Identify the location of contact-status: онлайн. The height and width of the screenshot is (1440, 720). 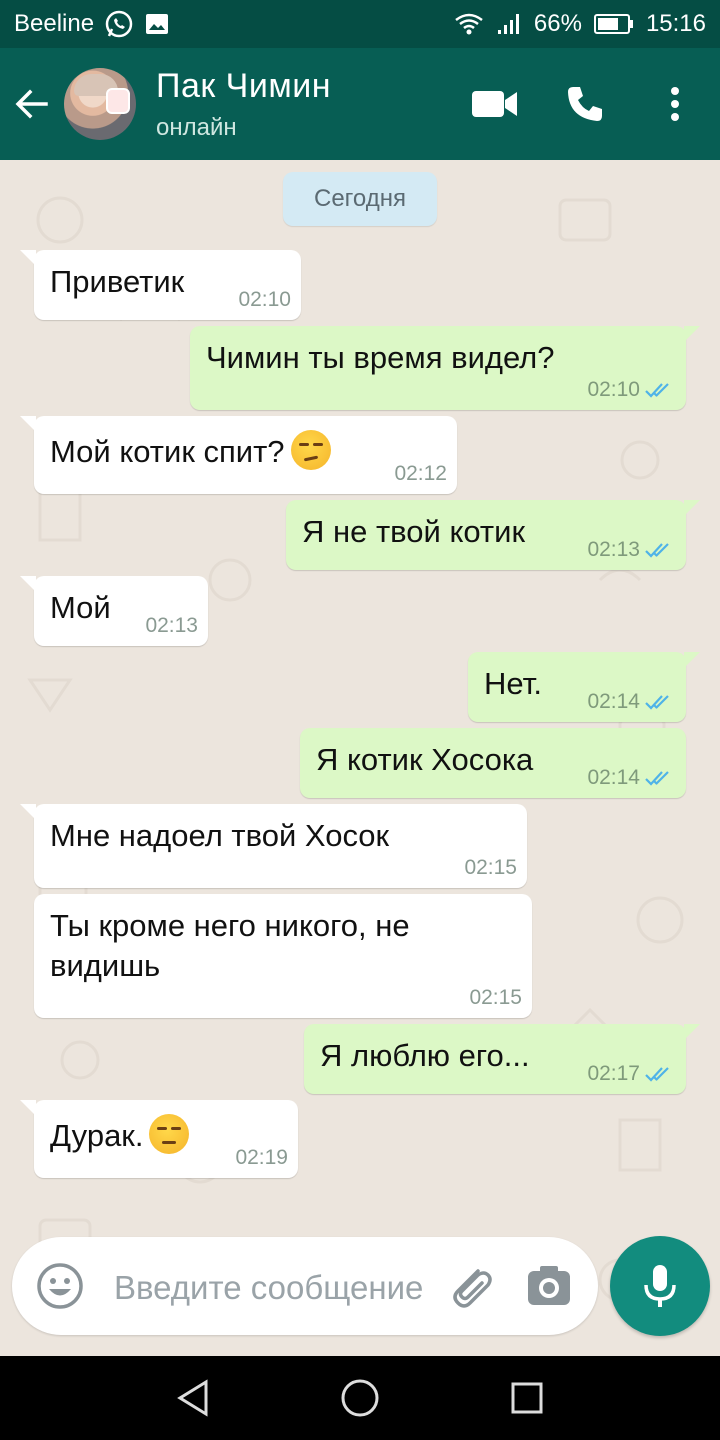
(196, 127).